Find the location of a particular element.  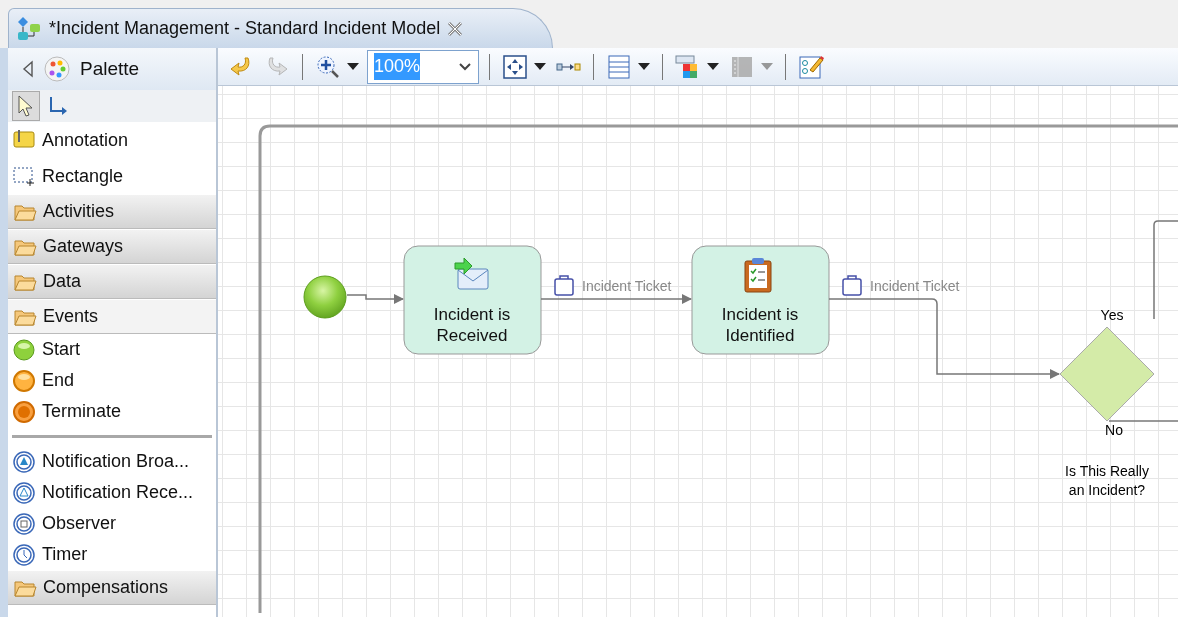

zoom-in-icon is located at coordinates (328, 66).